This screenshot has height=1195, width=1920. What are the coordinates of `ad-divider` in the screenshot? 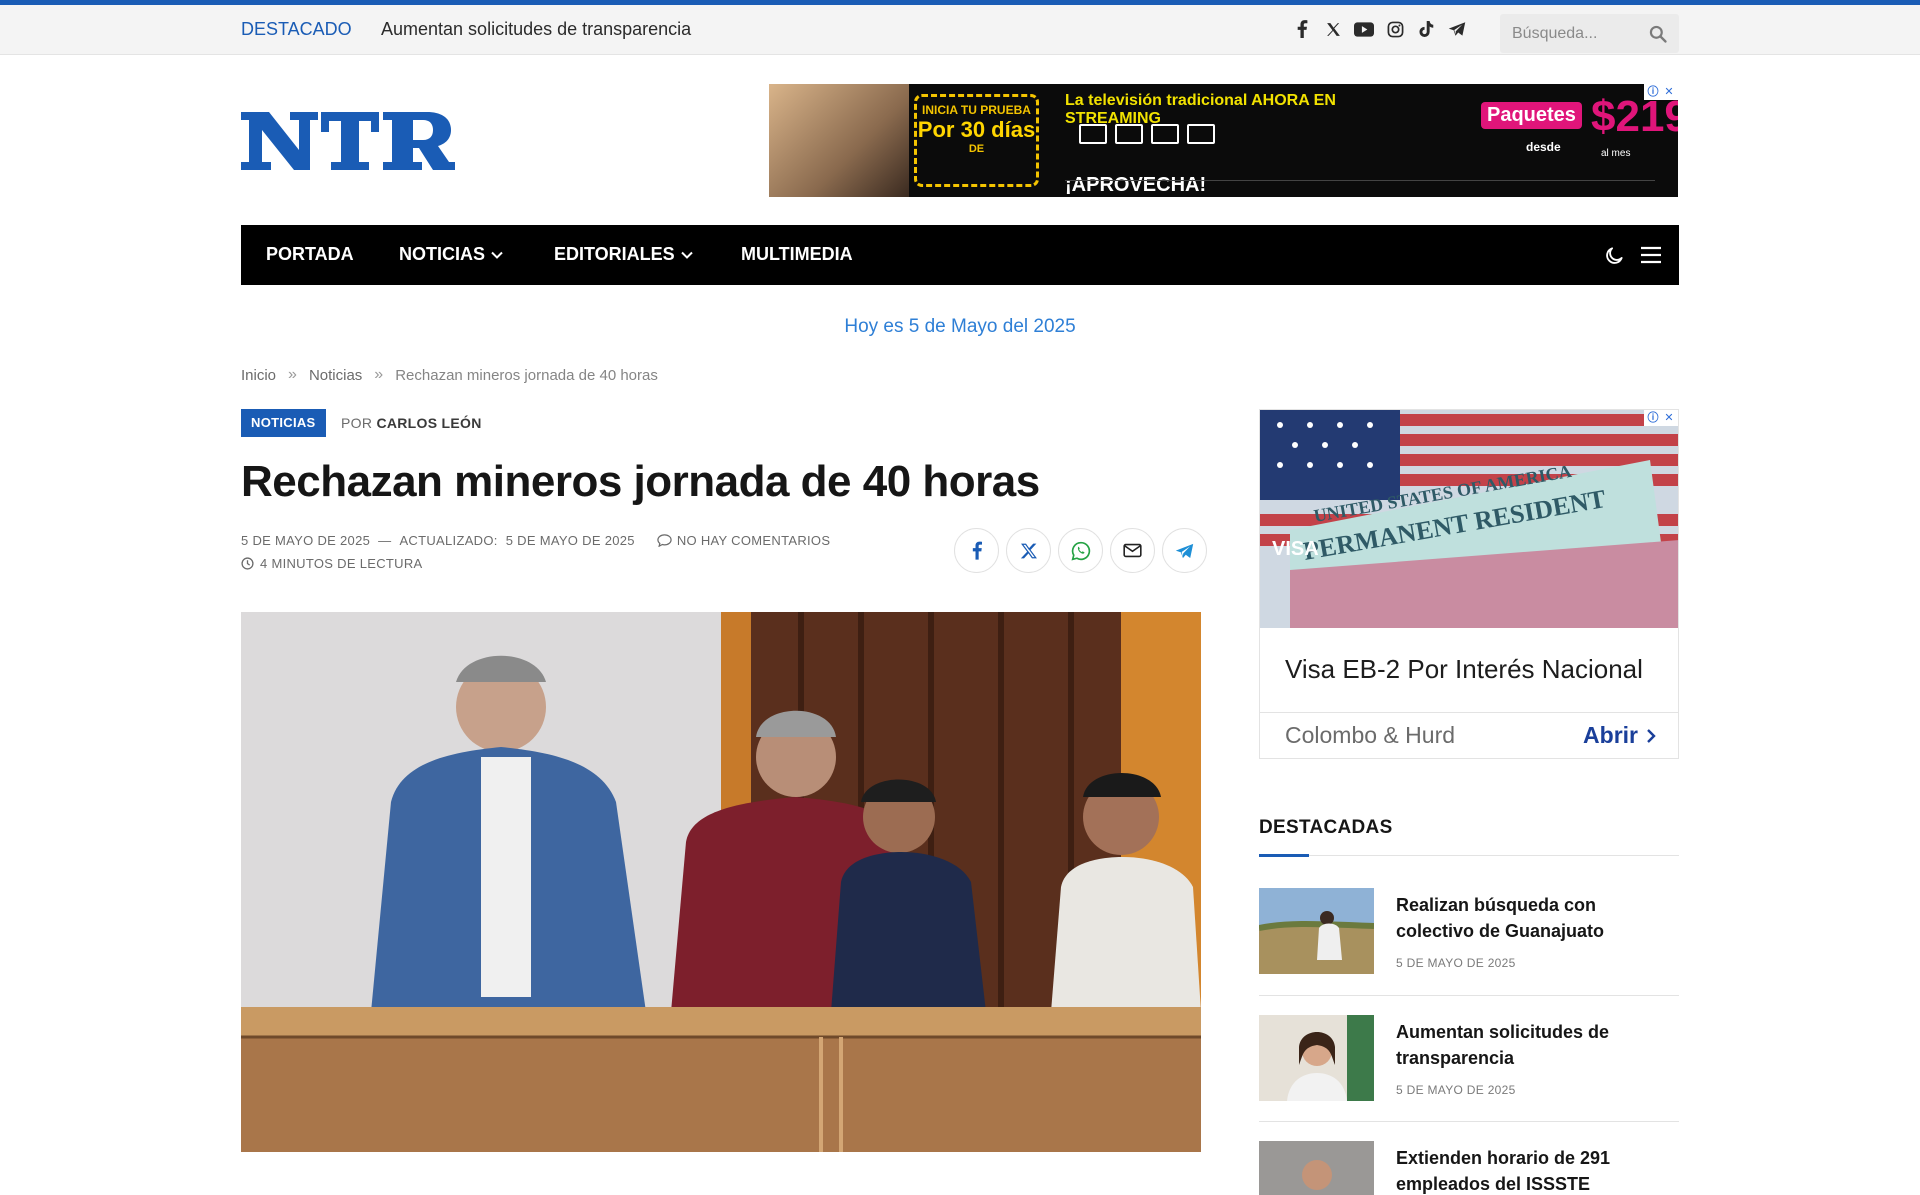 It's located at (1469, 712).